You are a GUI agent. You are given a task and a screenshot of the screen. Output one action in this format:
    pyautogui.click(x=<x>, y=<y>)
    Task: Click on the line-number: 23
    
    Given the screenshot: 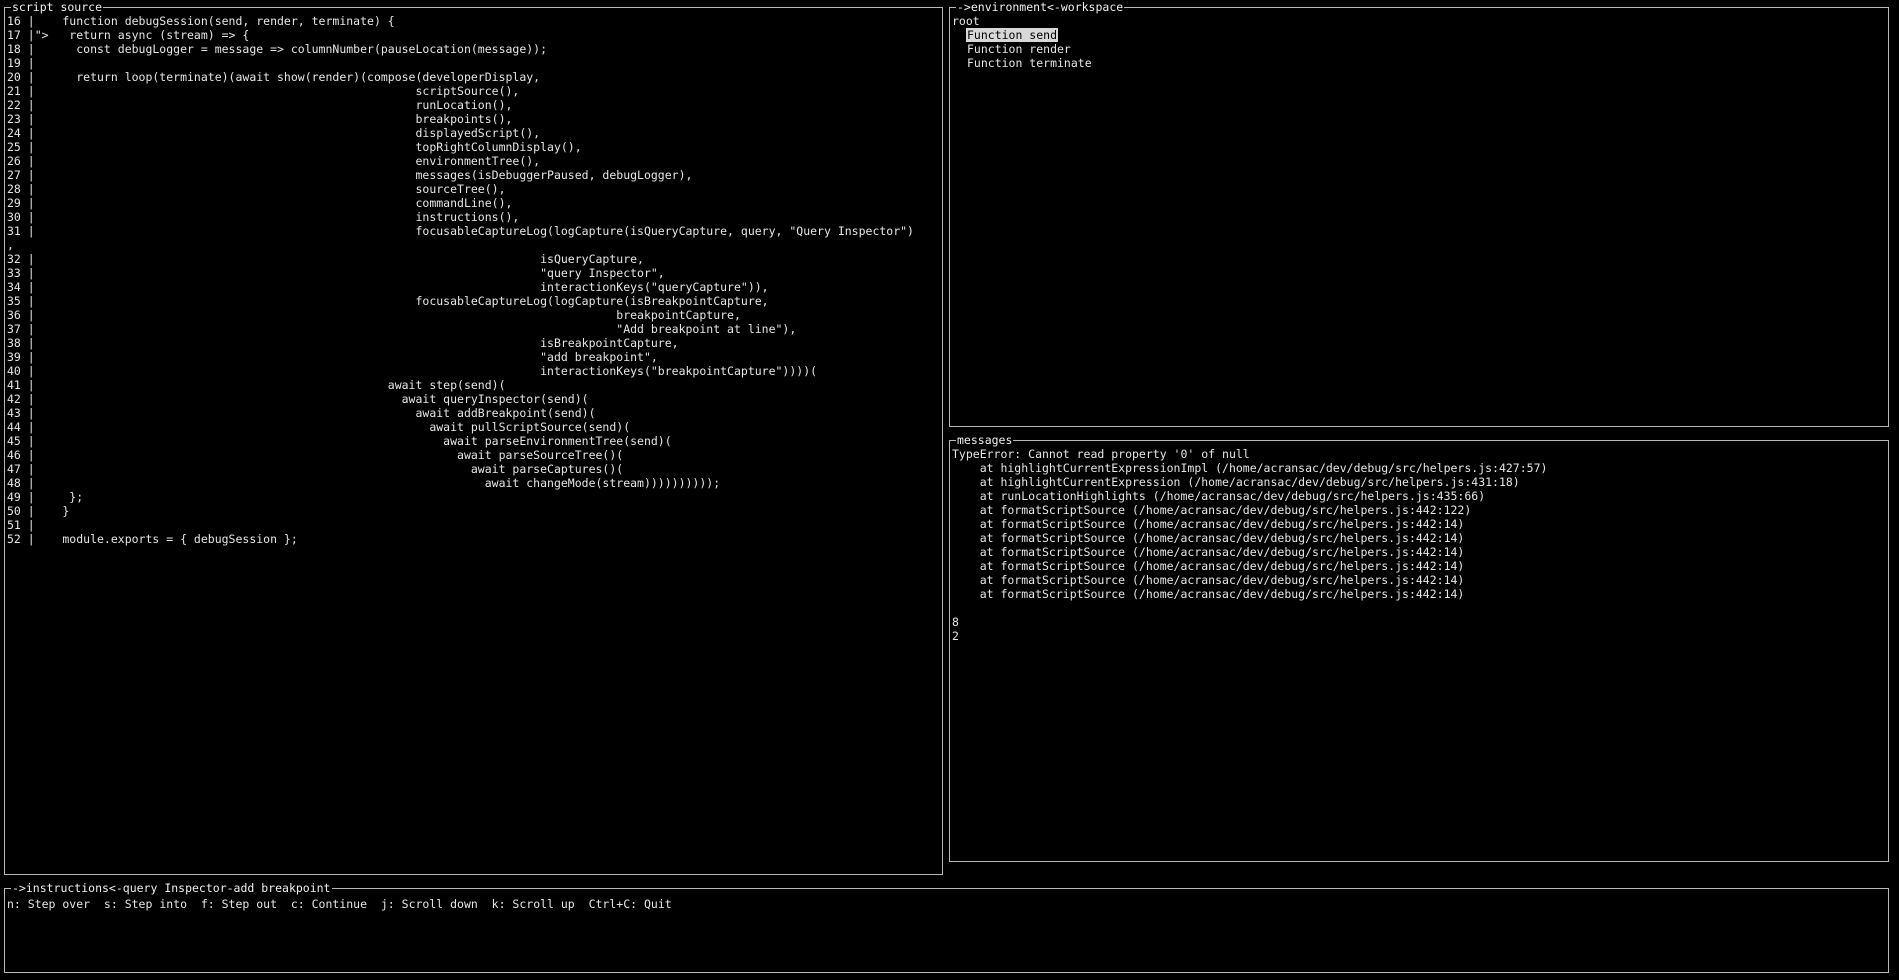 What is the action you would take?
    pyautogui.click(x=14, y=119)
    